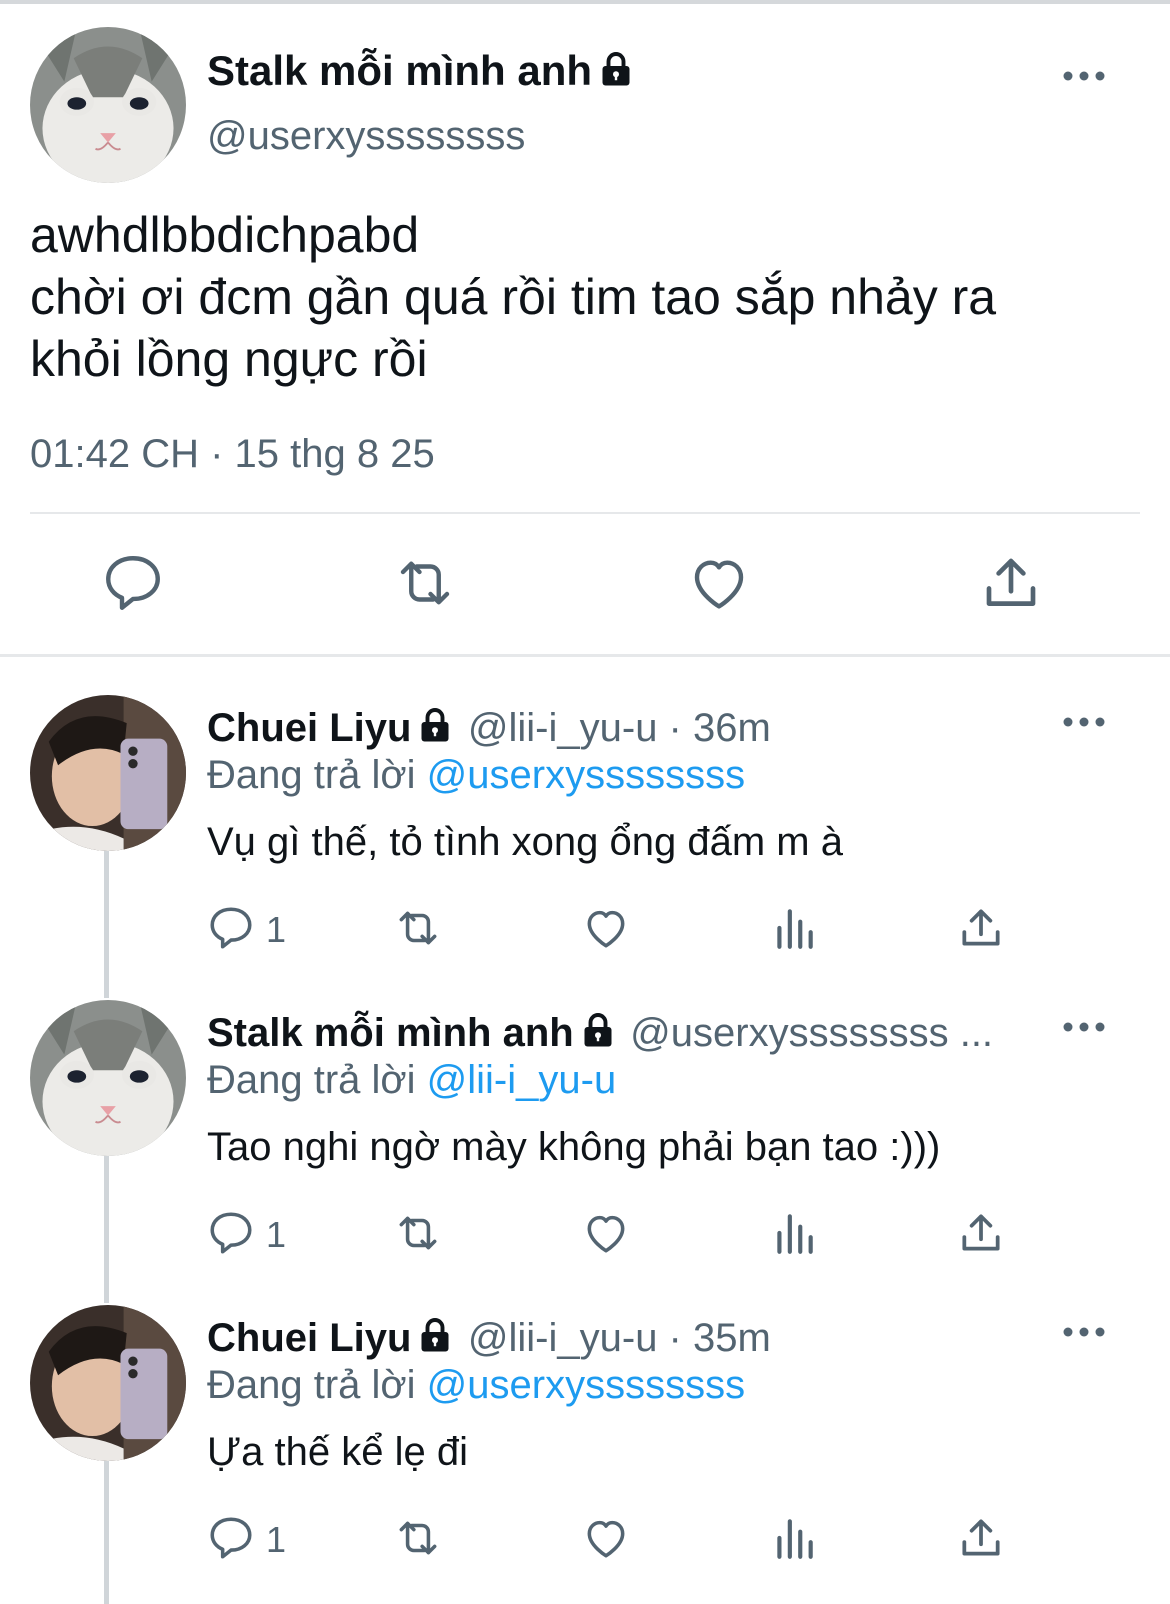 Image resolution: width=1170 pixels, height=1604 pixels. I want to click on reply-handle-time: @lii-i_yu-u · 35m, so click(619, 1338).